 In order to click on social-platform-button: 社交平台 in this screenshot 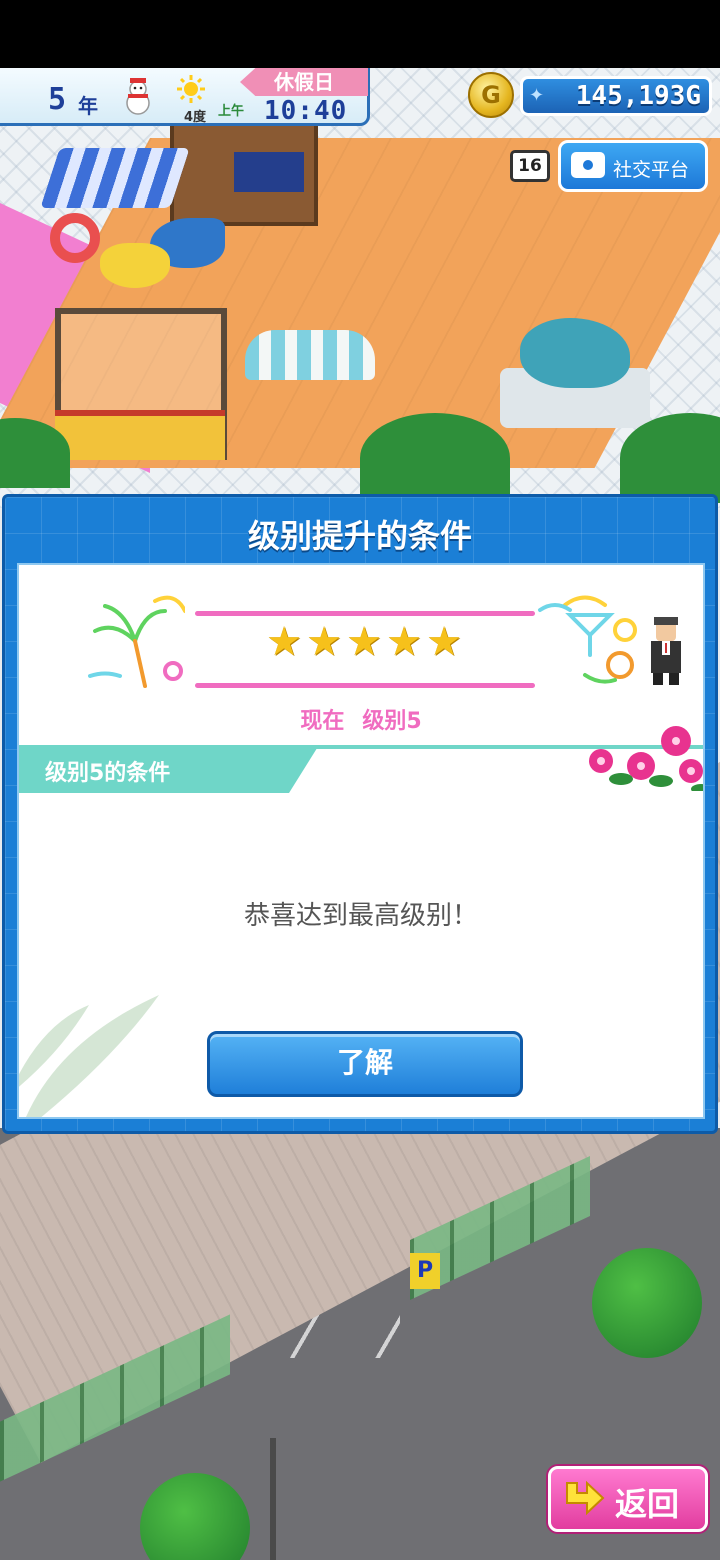, I will do `click(633, 166)`.